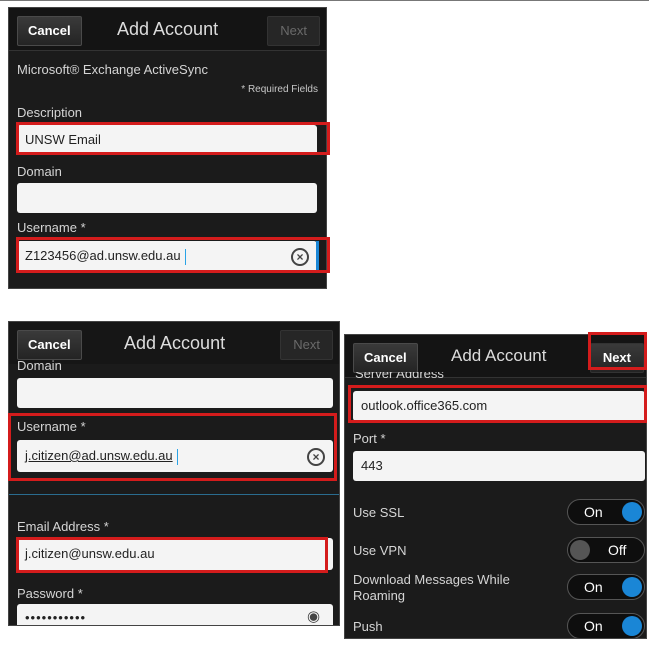 This screenshot has height=646, width=649. Describe the element at coordinates (173, 138) in the screenshot. I see `highlight-description` at that location.